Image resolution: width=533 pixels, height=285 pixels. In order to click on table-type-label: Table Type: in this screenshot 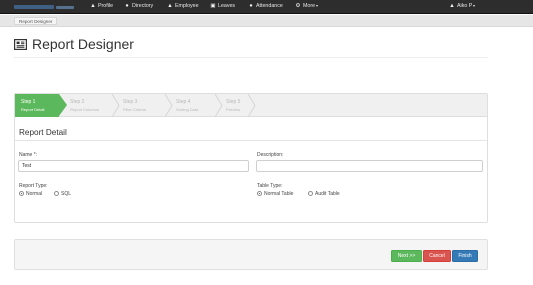, I will do `click(270, 186)`.